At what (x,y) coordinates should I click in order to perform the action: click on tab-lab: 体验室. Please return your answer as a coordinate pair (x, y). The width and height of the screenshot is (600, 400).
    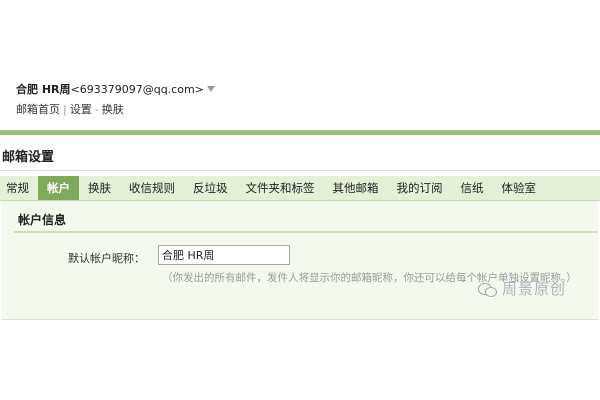
    Looking at the image, I should click on (519, 188).